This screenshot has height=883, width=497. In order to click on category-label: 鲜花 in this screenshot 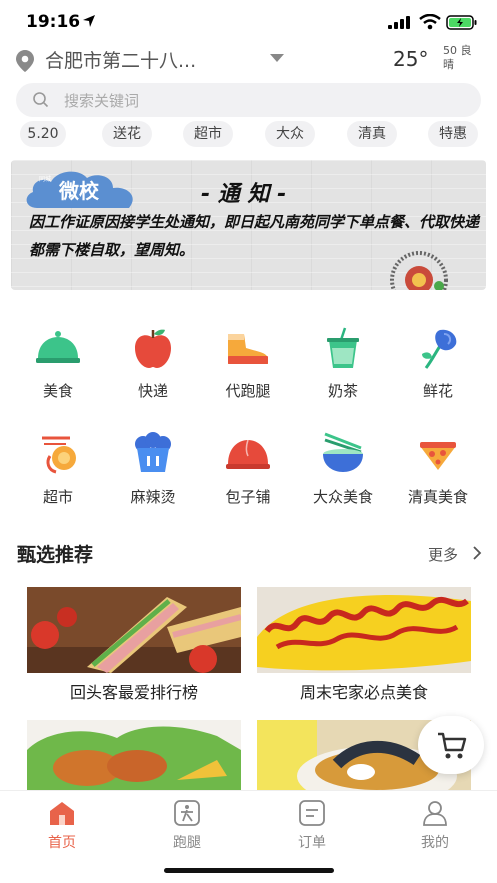, I will do `click(437, 391)`.